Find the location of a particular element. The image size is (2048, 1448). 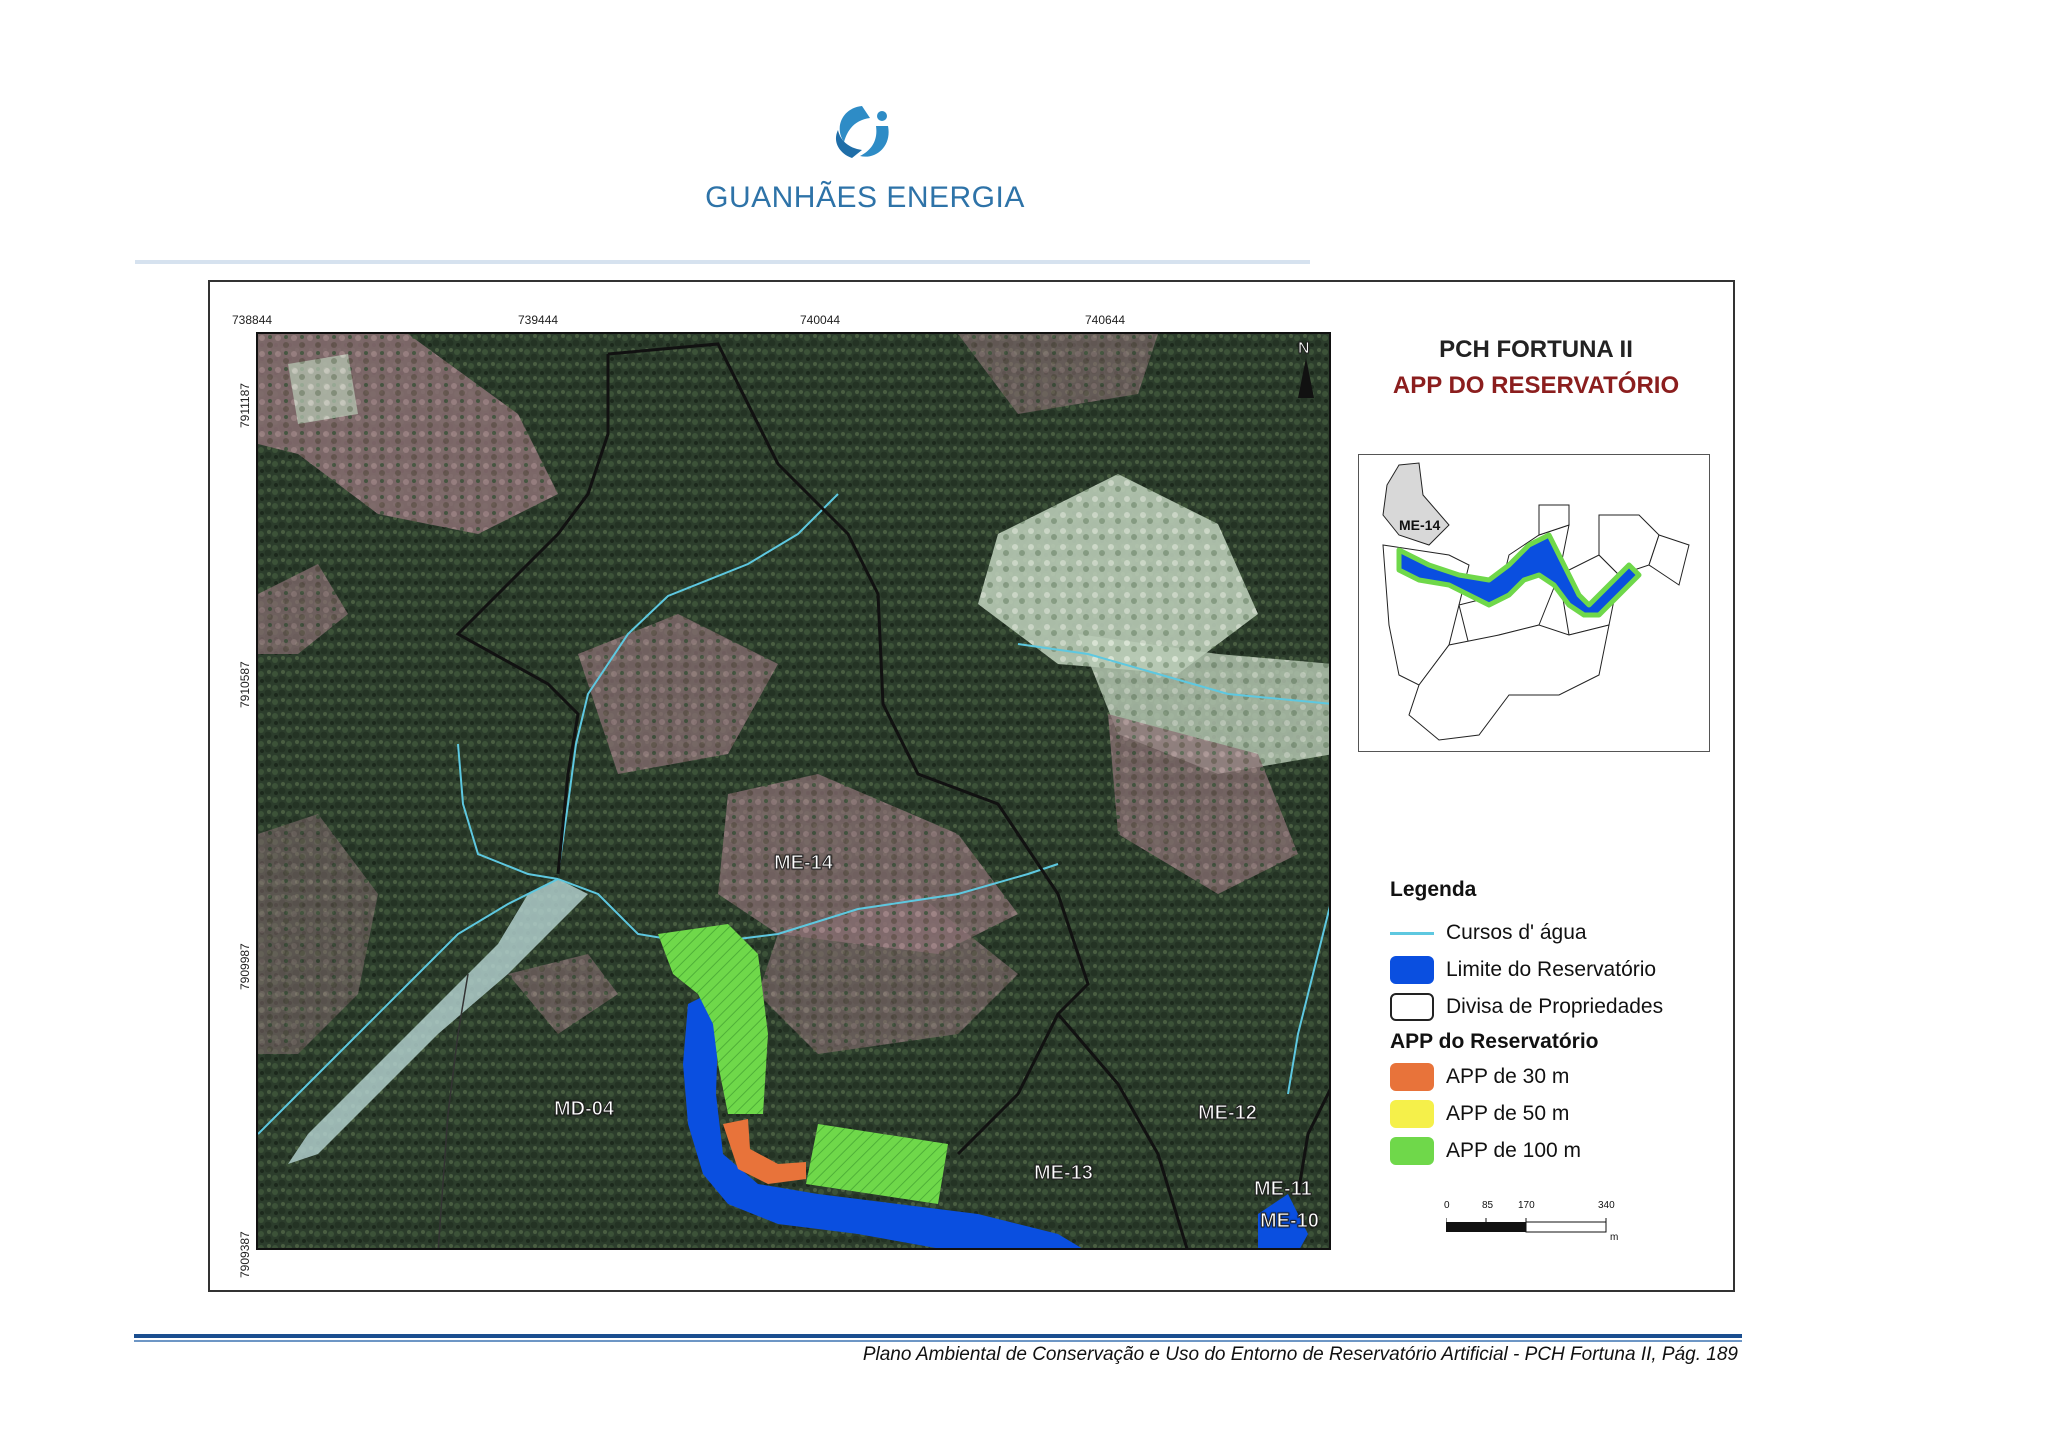

coord-y-label: 7910587 is located at coordinates (245, 684).